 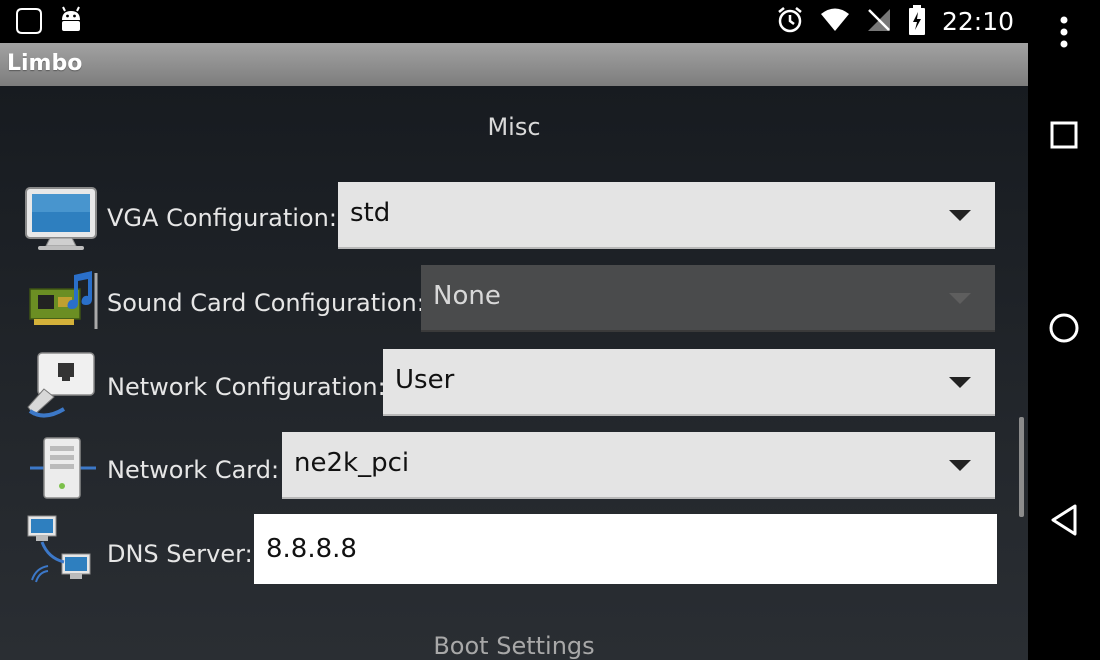 What do you see at coordinates (180, 554) in the screenshot?
I see `dns-server-label: DNS Server:` at bounding box center [180, 554].